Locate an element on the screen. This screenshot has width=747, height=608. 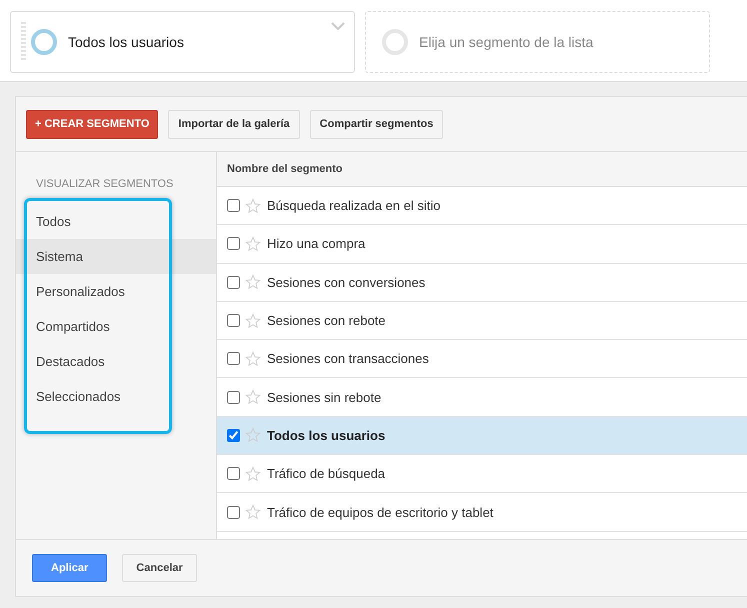
segment-name: Hizo una compra is located at coordinates (316, 244).